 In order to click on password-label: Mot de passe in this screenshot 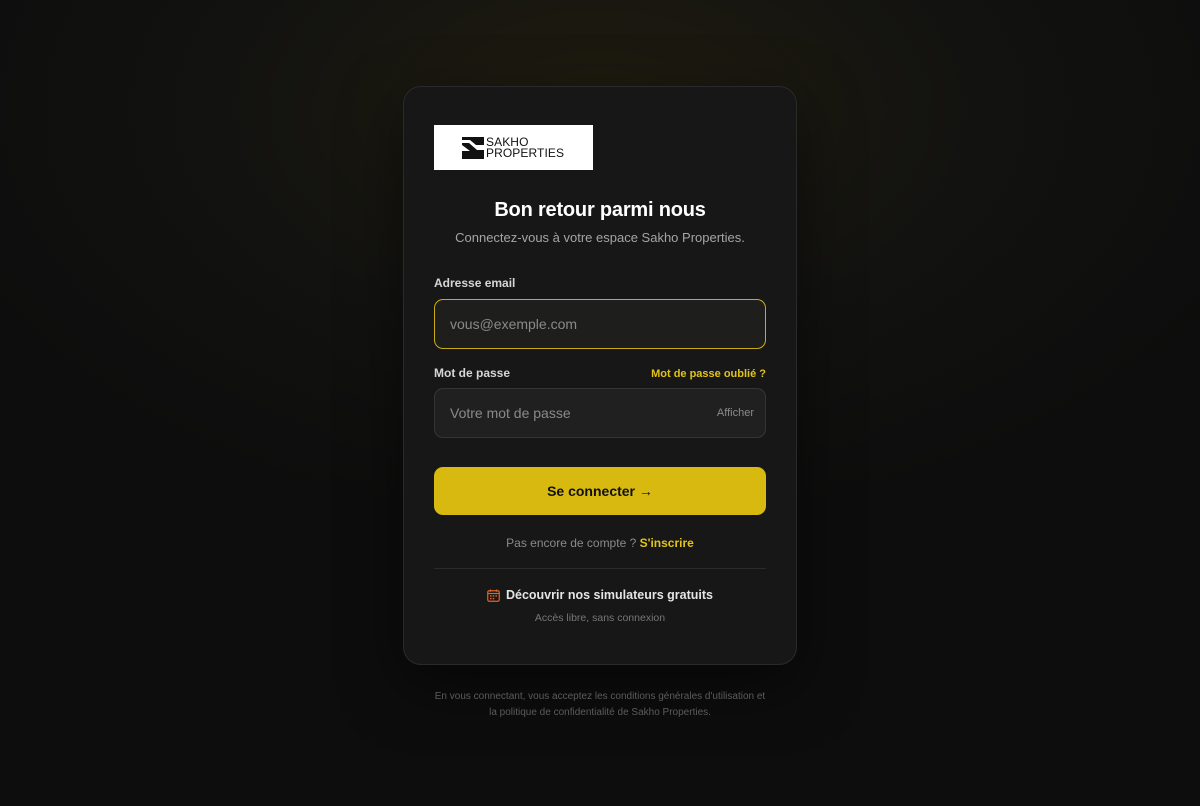, I will do `click(472, 373)`.